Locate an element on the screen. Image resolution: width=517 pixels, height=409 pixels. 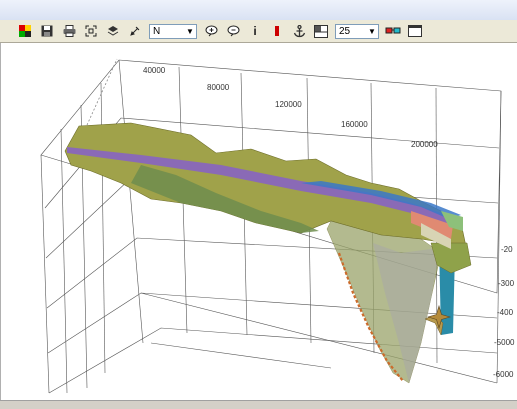
info-glyph: i is located at coordinates (255, 31).